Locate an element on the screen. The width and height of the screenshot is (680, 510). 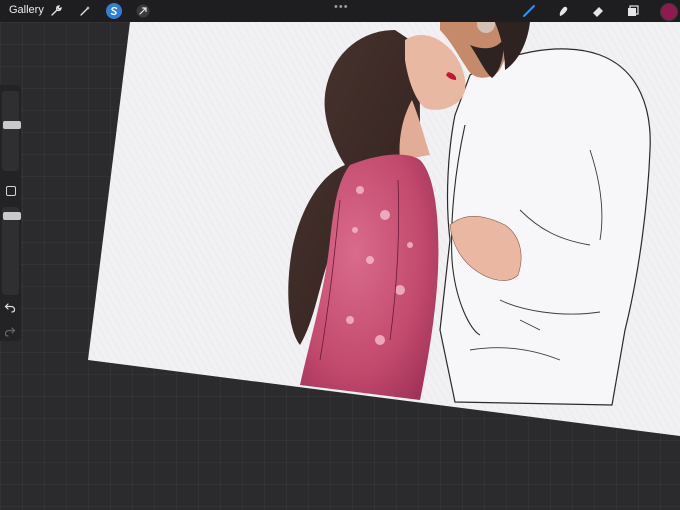
color-picker-button is located at coordinates (669, 12).